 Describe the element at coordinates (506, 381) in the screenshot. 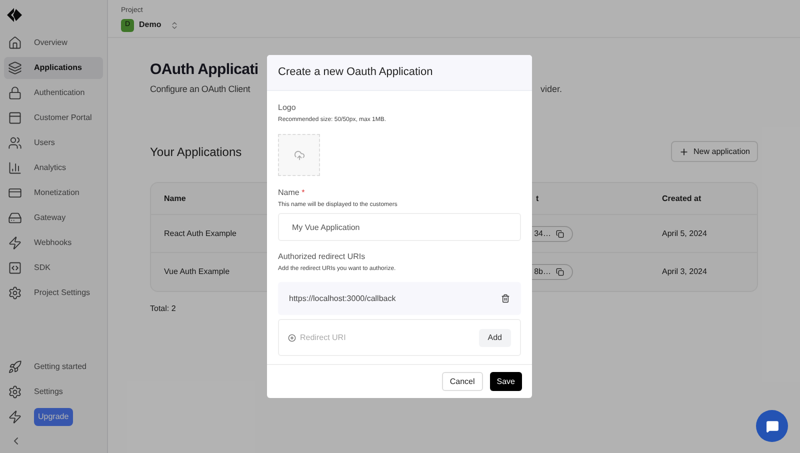

I see `save-button: Save` at that location.